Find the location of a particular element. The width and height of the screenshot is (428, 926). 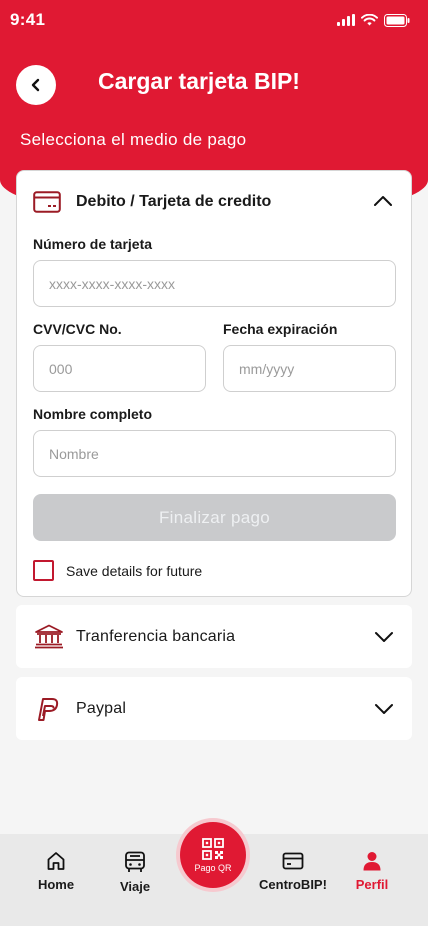

option-bank-transfer: Tranferencia bancaria is located at coordinates (214, 636).